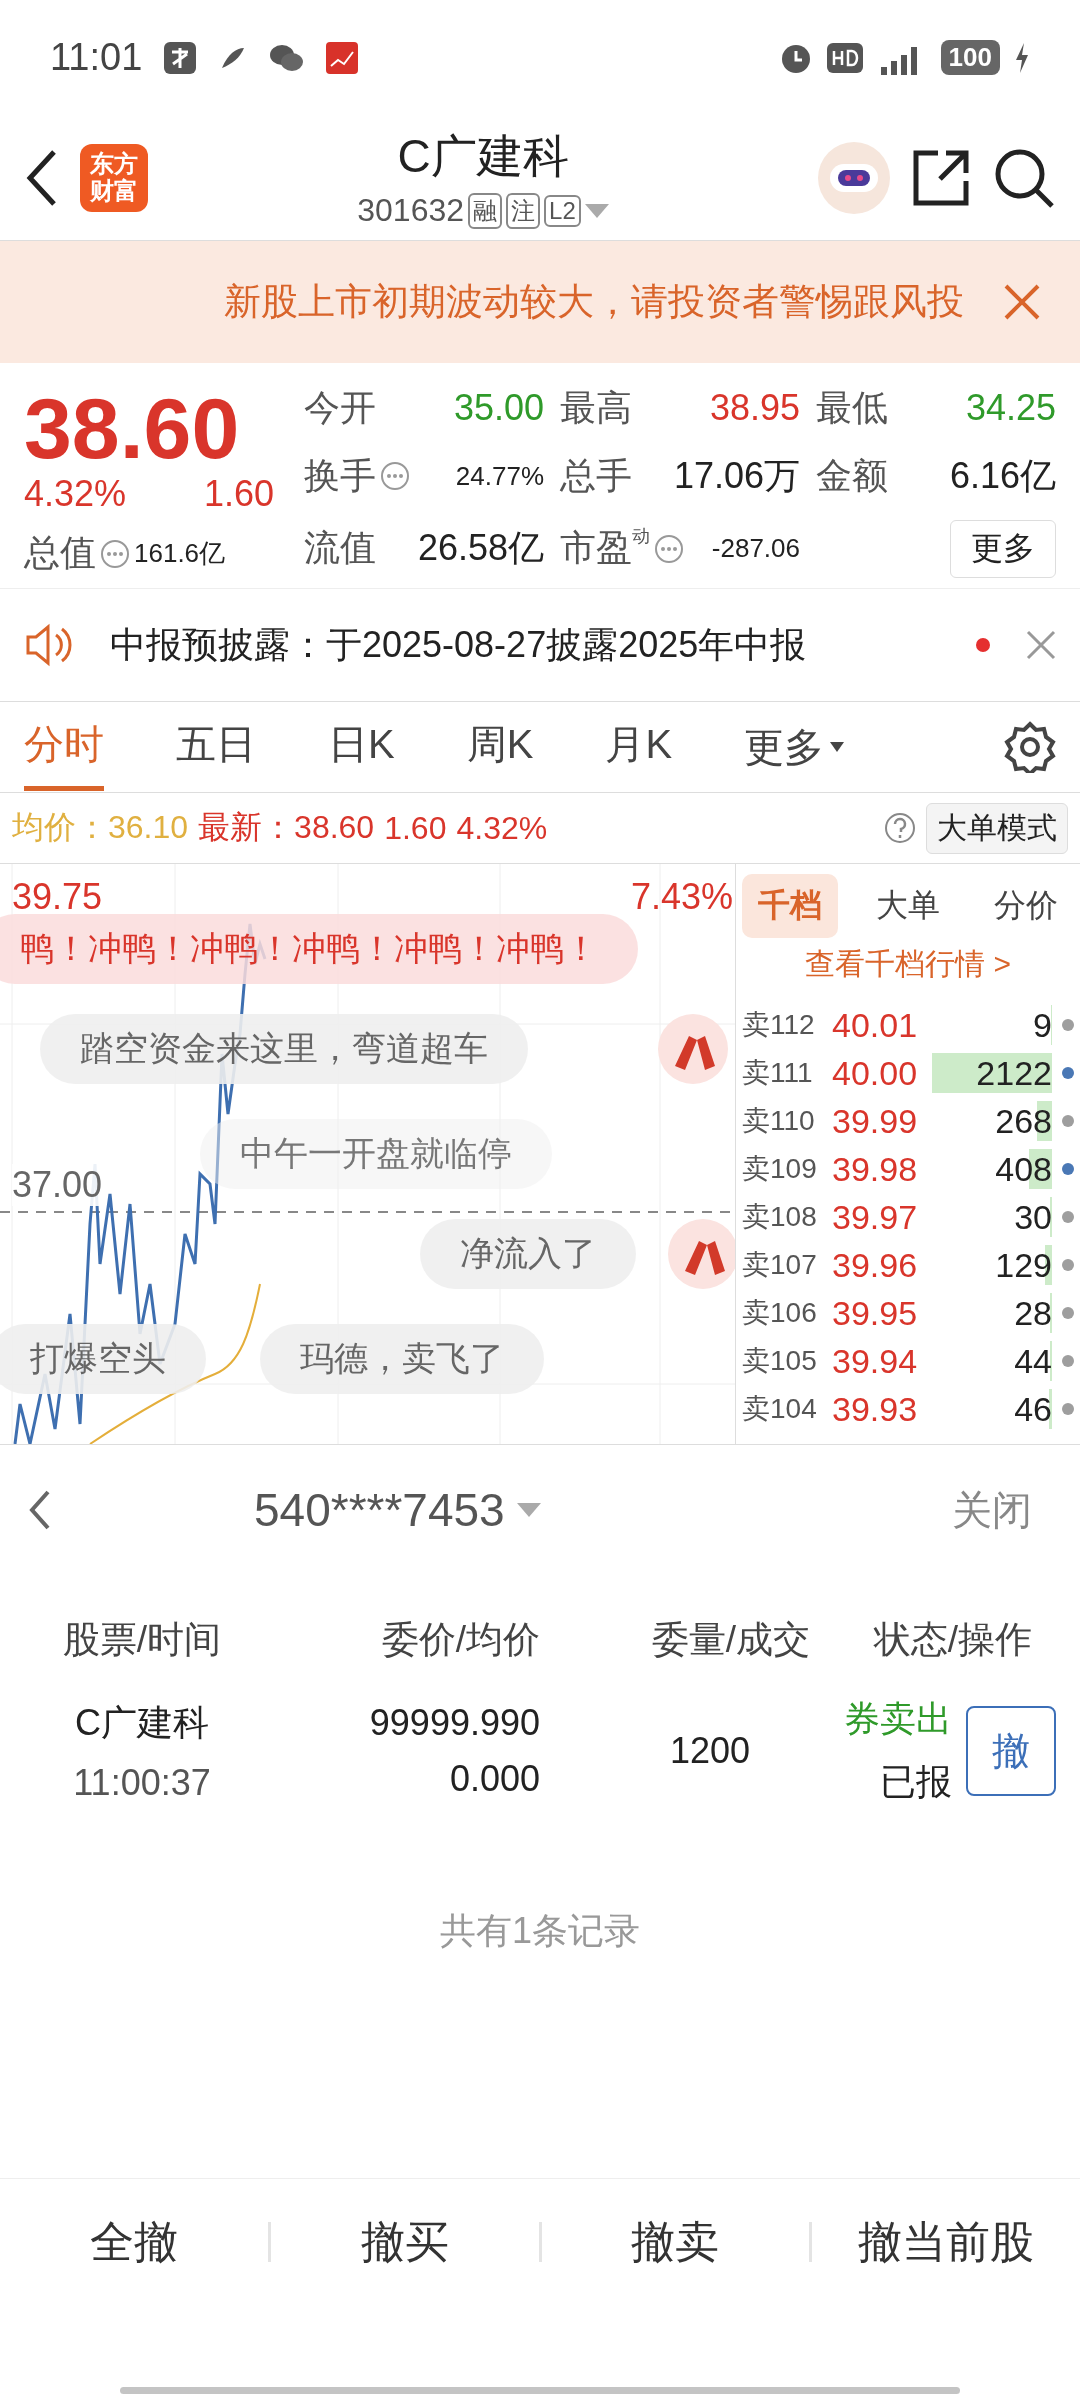  Describe the element at coordinates (596, 475) in the screenshot. I see `stat-label: 总手` at that location.